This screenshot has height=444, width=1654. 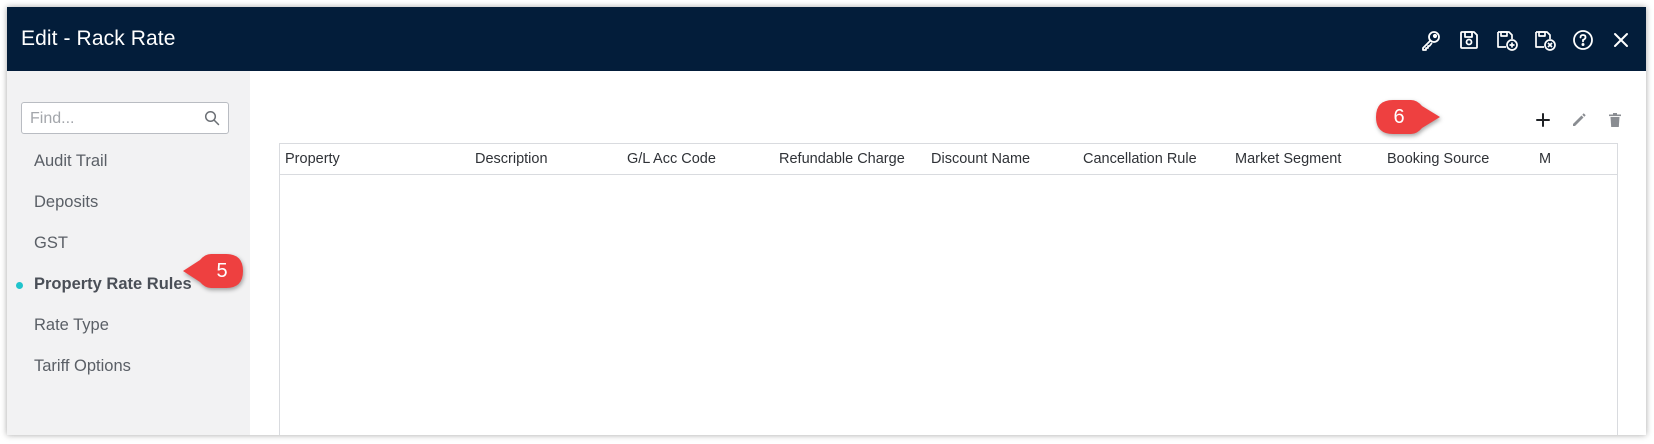 What do you see at coordinates (51, 243) in the screenshot?
I see `sidebar-item-label: GST` at bounding box center [51, 243].